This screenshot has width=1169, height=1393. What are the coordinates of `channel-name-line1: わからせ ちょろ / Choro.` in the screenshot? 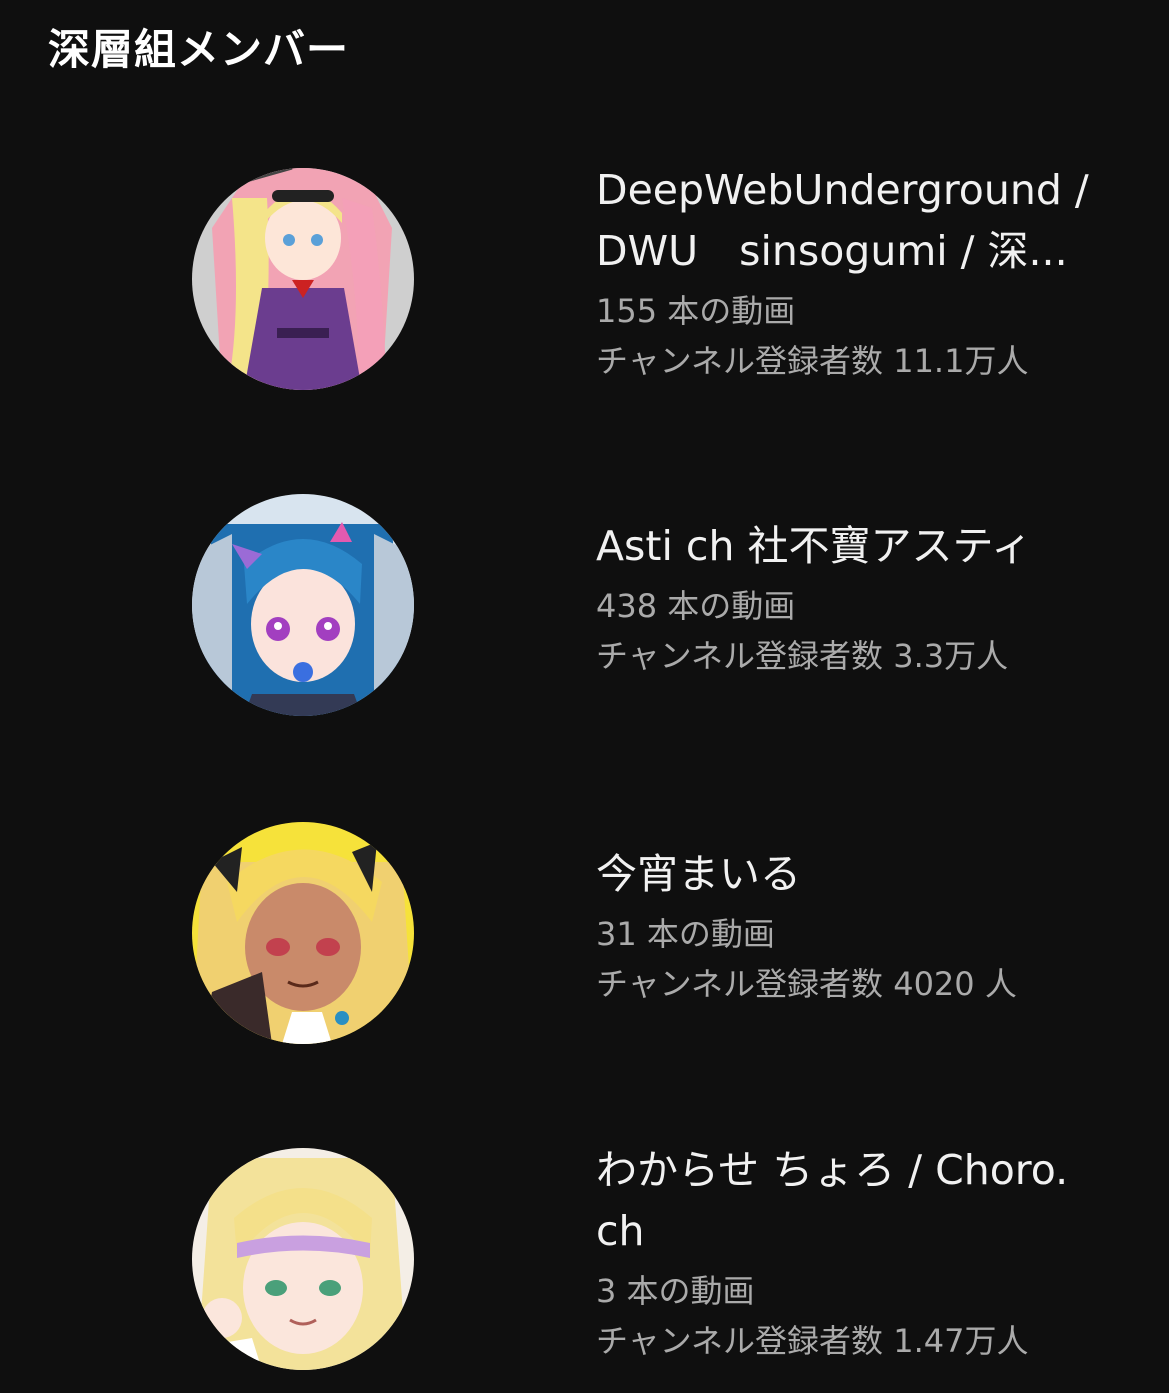 It's located at (832, 1170).